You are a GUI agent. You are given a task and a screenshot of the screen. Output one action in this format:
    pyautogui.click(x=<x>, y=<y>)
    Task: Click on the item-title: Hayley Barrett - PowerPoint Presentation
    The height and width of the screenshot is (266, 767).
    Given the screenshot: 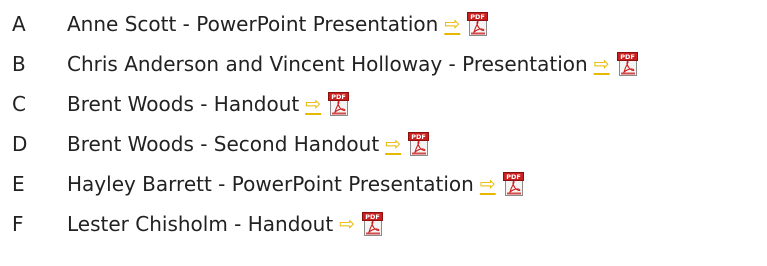 What is the action you would take?
    pyautogui.click(x=270, y=184)
    